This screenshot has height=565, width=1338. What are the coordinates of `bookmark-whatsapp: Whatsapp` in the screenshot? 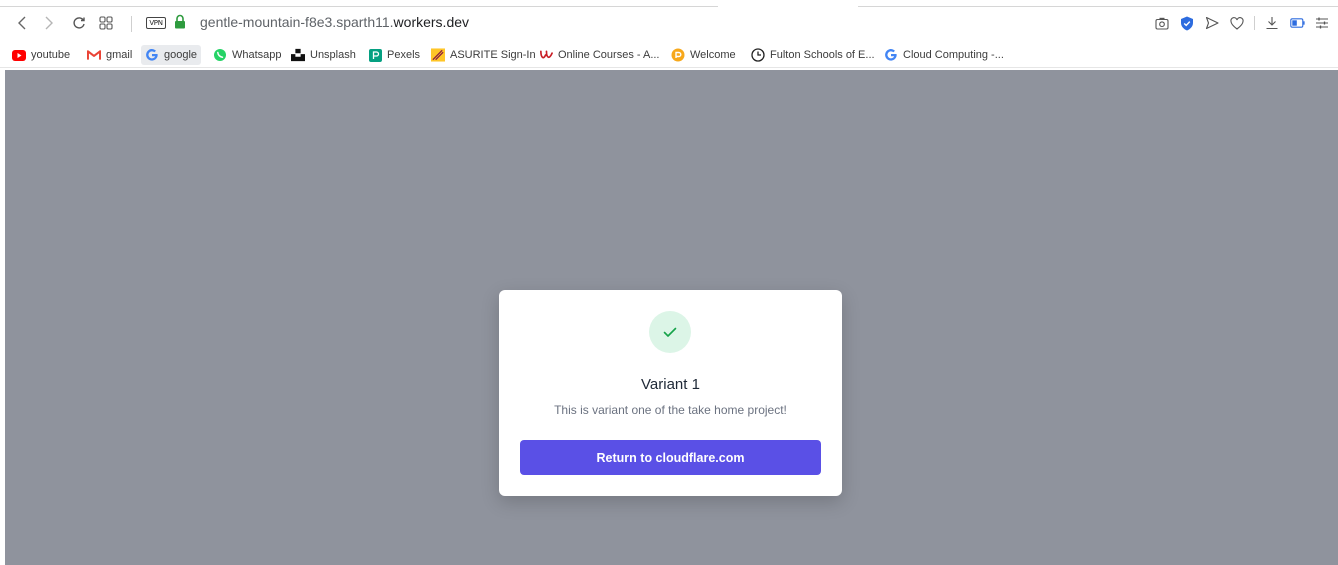 It's located at (247, 55).